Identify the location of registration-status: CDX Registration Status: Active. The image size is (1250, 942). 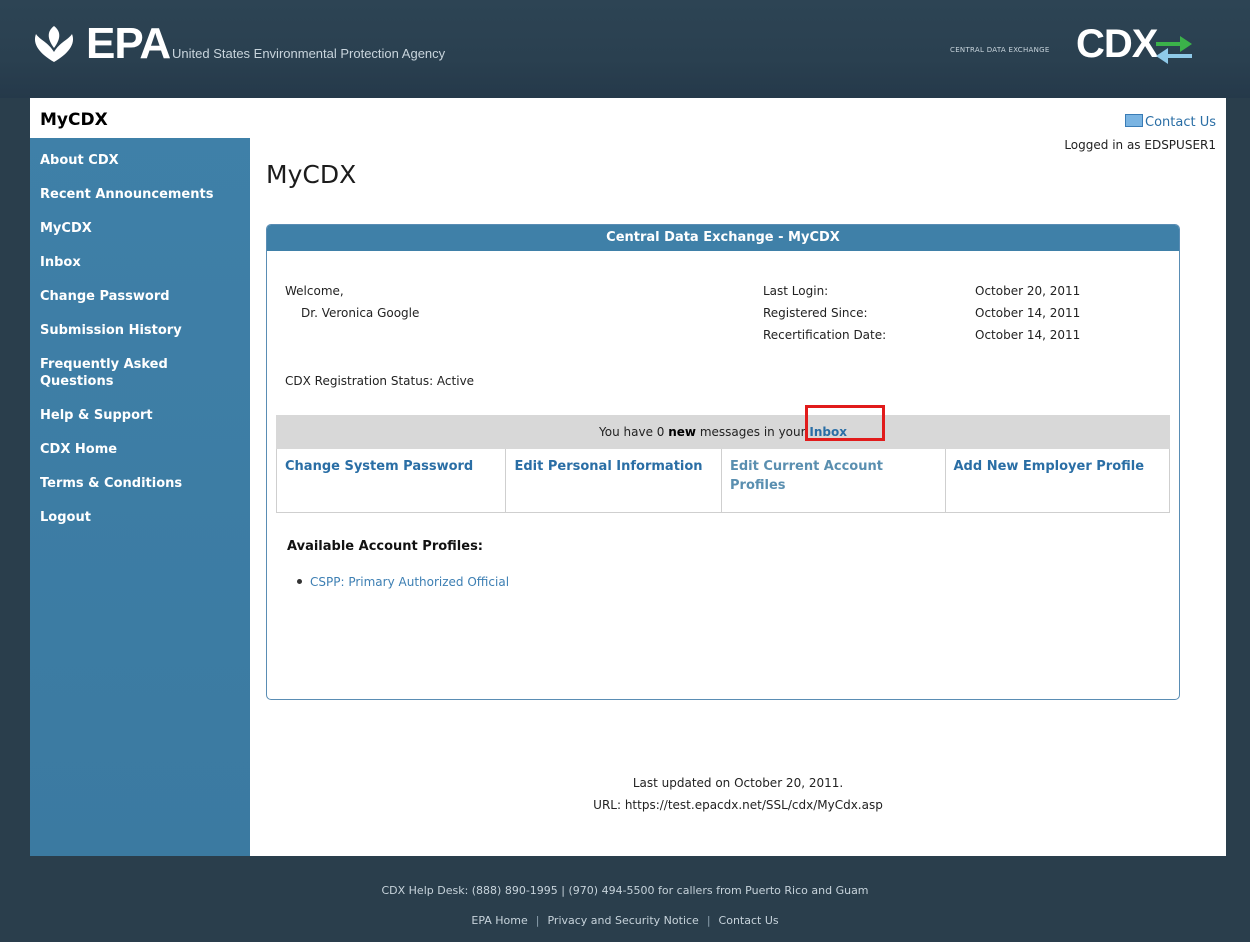
(380, 381).